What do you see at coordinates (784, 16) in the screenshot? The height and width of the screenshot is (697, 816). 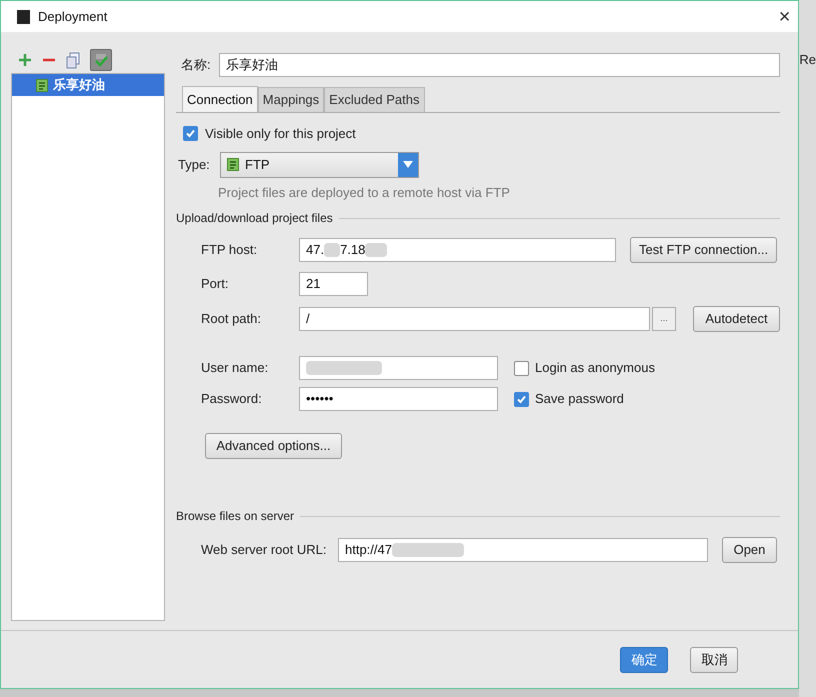 I see `close-button: ×` at bounding box center [784, 16].